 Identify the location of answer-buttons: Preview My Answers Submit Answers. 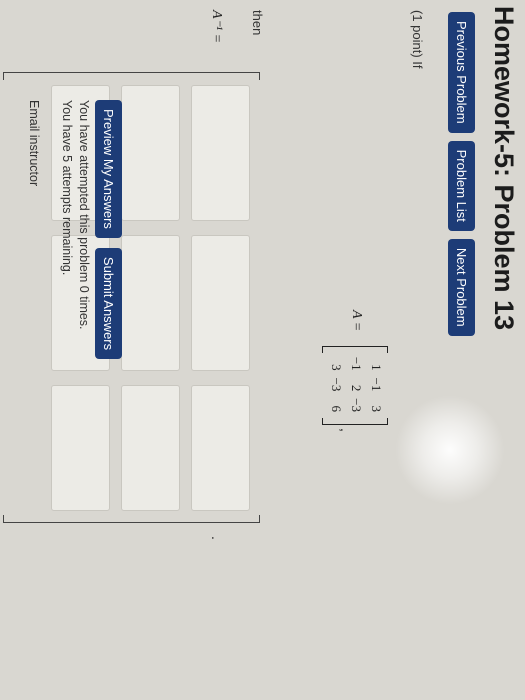
(108, 230).